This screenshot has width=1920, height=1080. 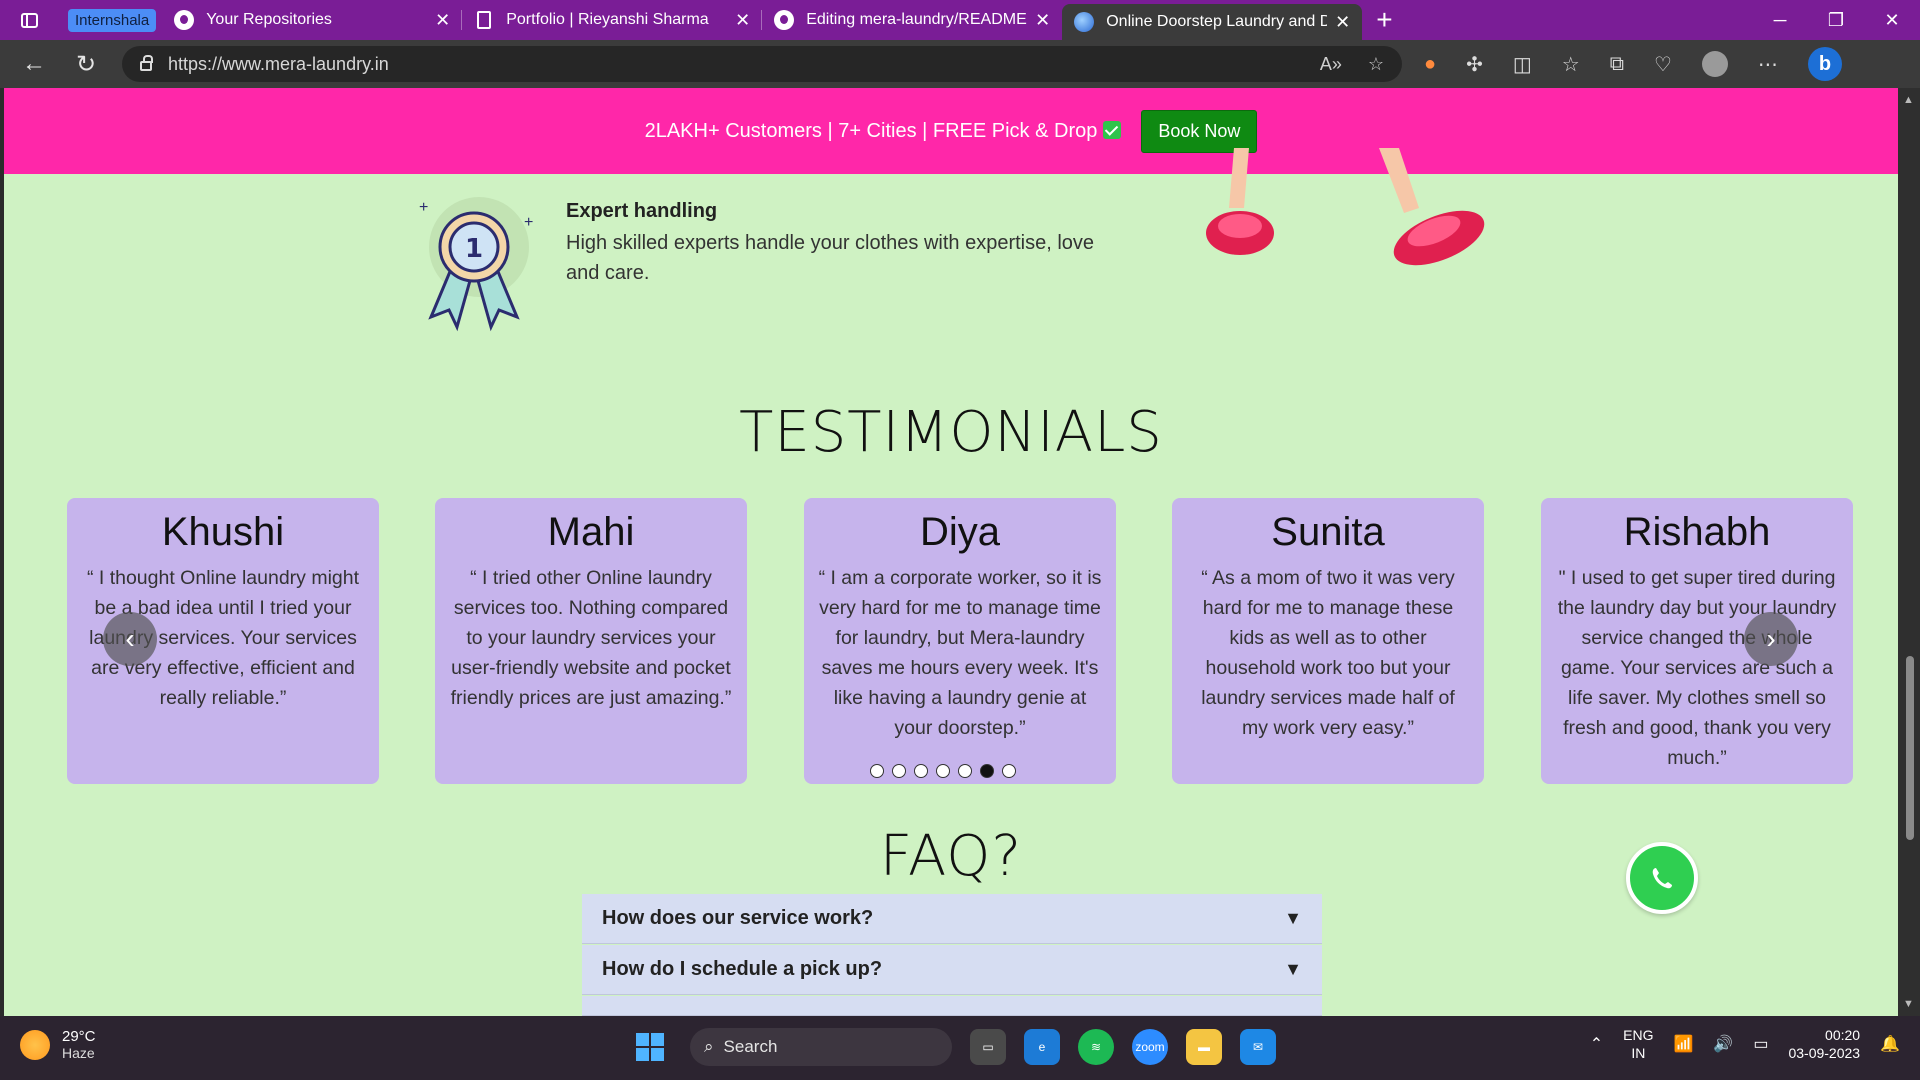 I want to click on windows-start-icon, so click(x=650, y=1047).